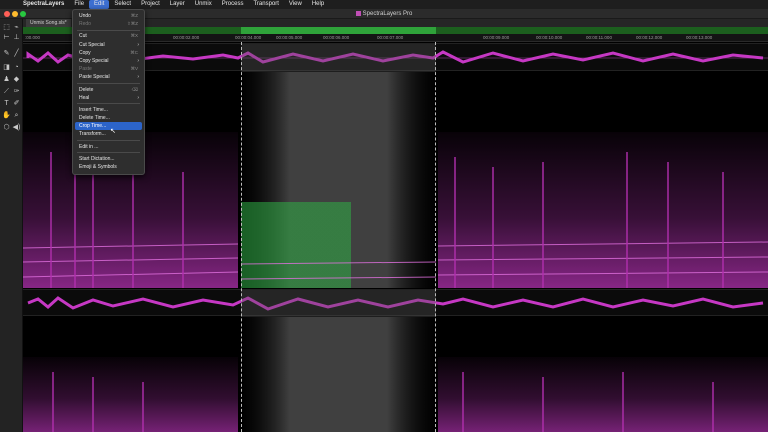 Image resolution: width=768 pixels, height=432 pixels. What do you see at coordinates (233, 4) in the screenshot?
I see `menu-process: Process` at bounding box center [233, 4].